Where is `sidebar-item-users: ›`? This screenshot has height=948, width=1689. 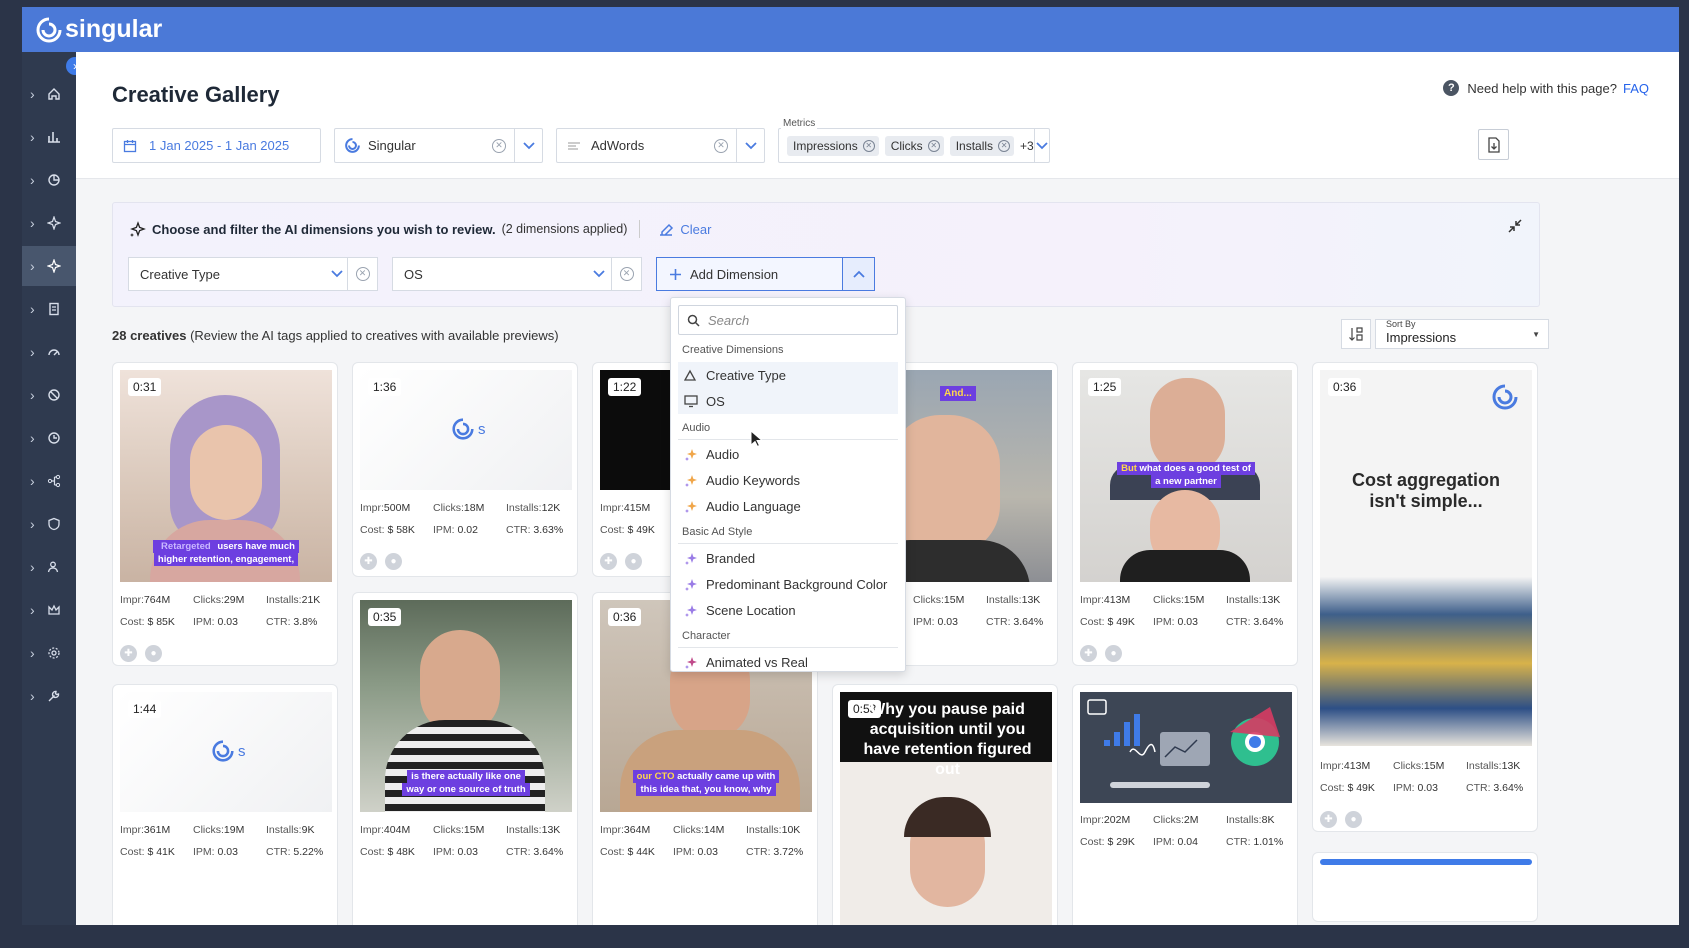
sidebar-item-users: › is located at coordinates (49, 567).